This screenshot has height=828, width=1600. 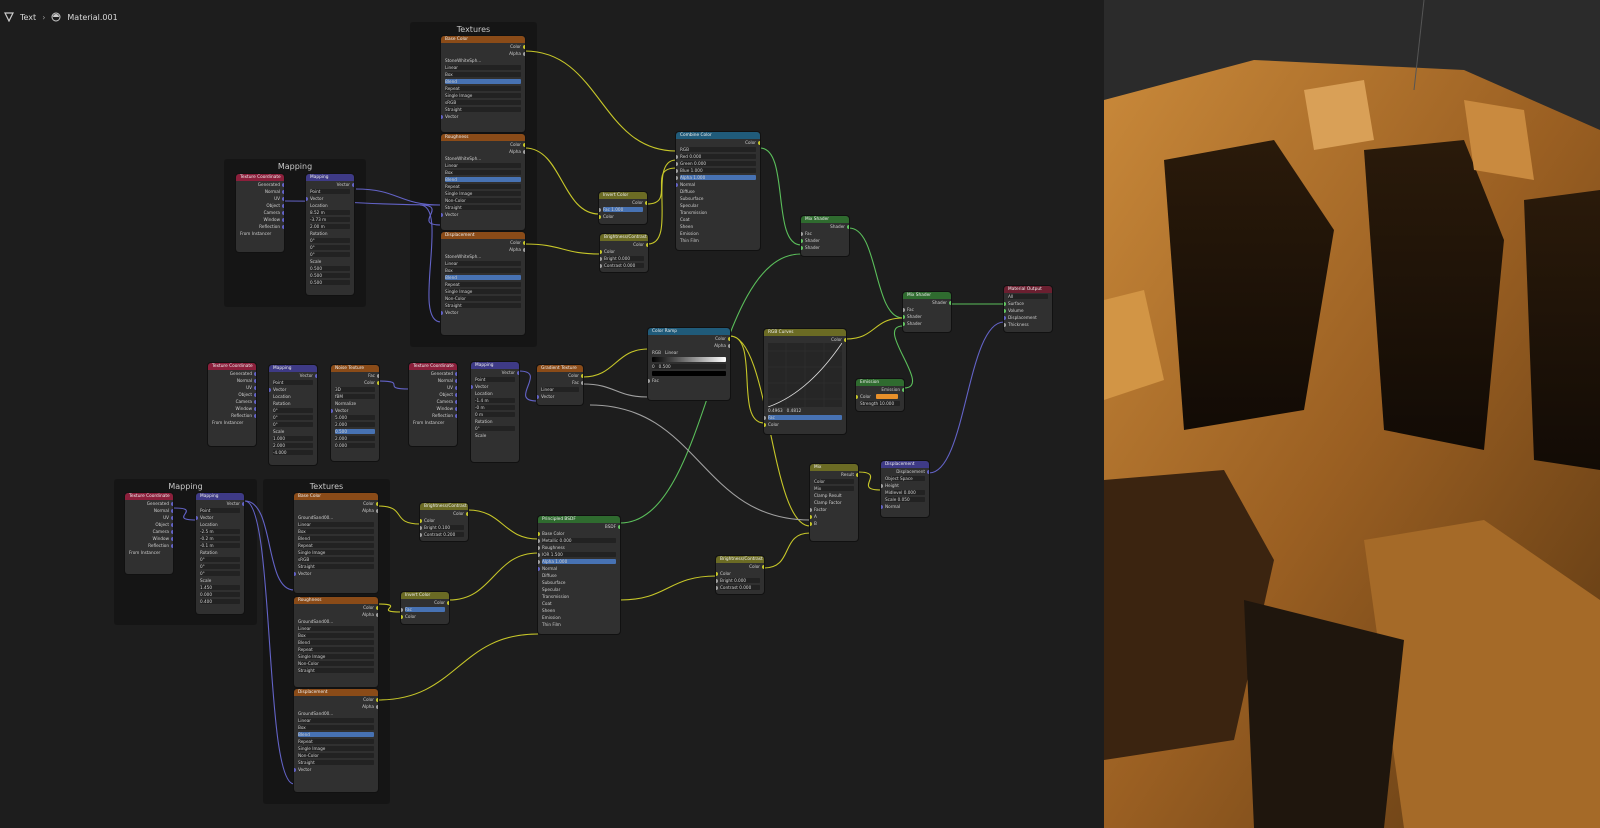 I want to click on fac-field: Fac, so click(x=425, y=609).